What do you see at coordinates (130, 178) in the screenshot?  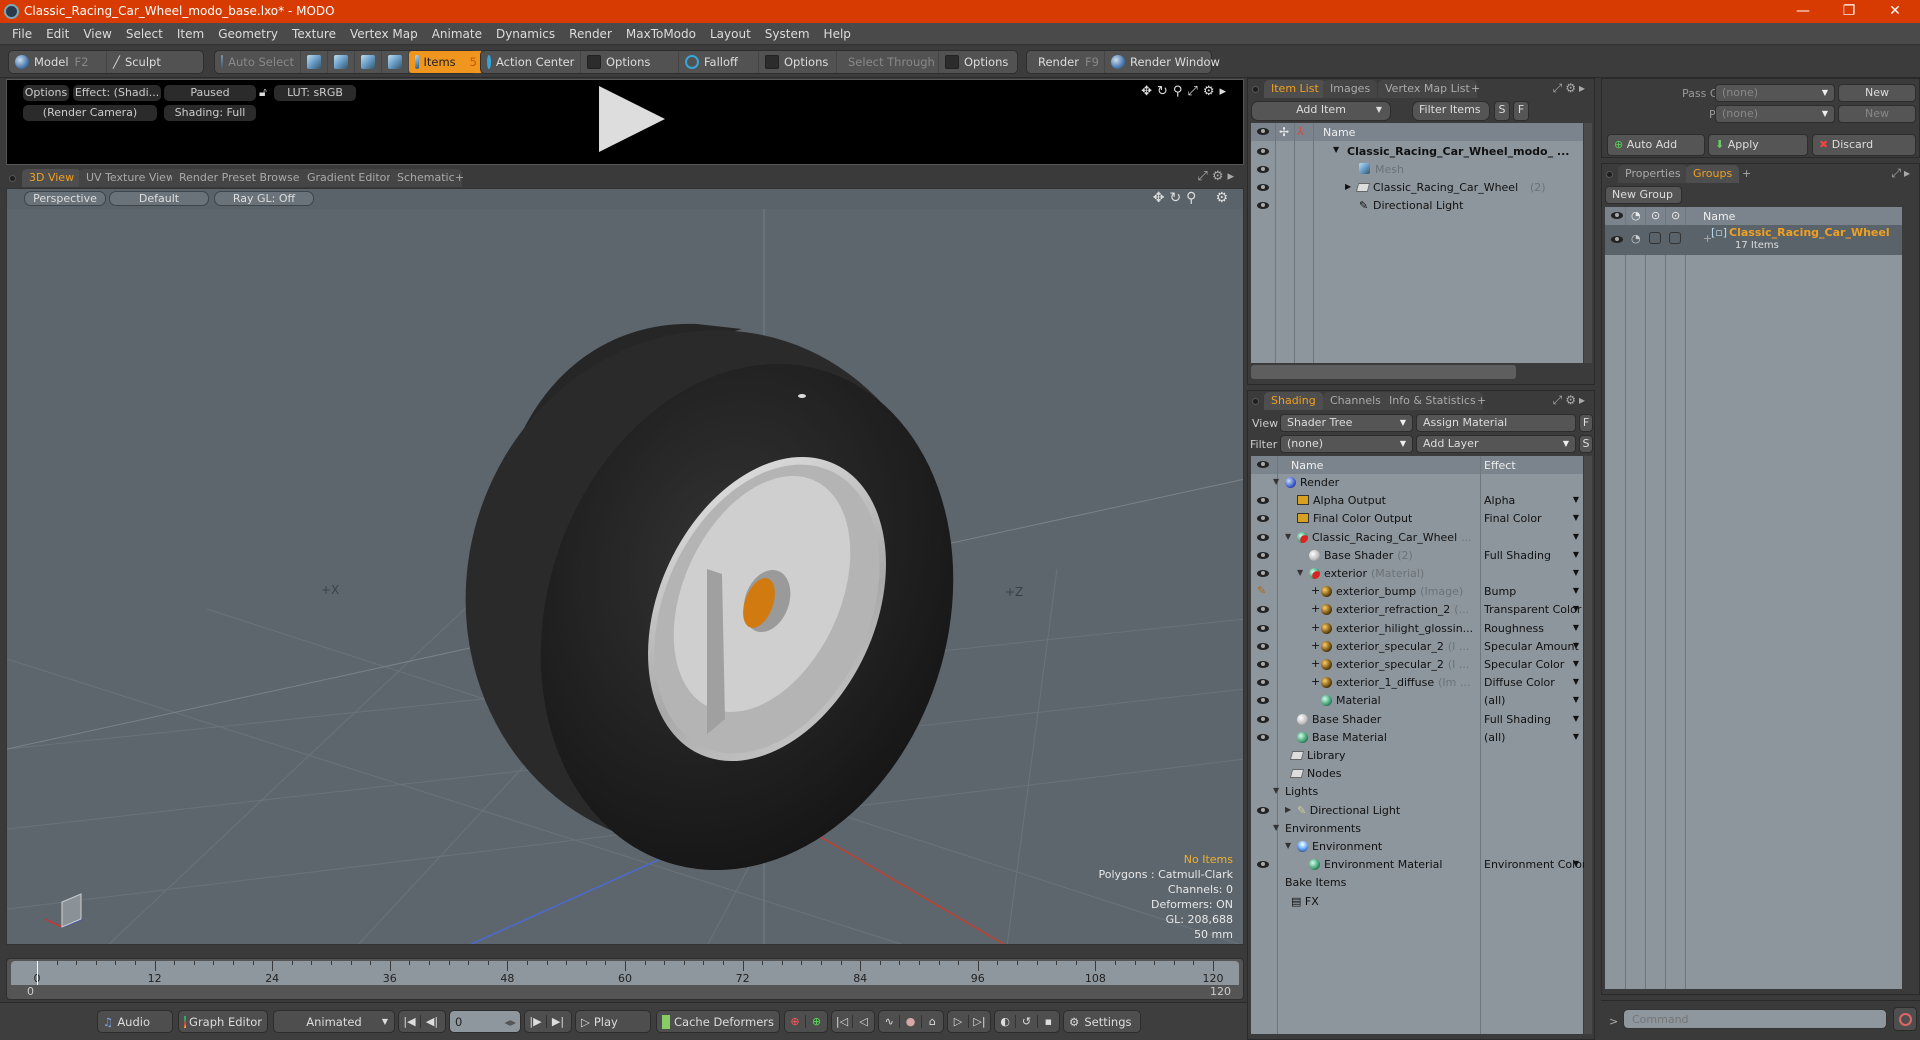 I see `tab-uv-texture-view: UV Texture View` at bounding box center [130, 178].